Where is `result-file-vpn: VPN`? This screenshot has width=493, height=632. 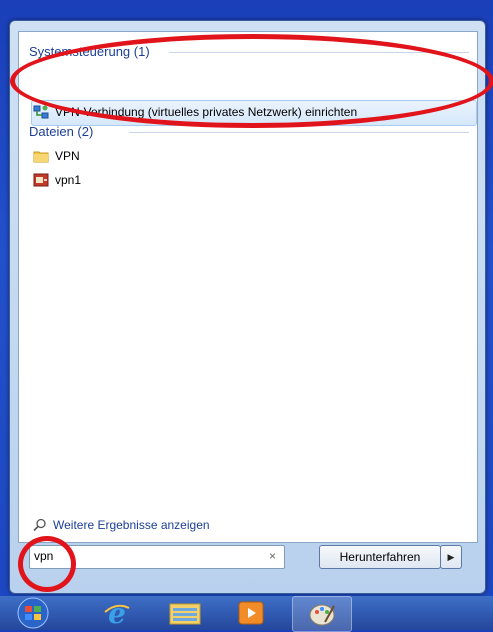 result-file-vpn: VPN is located at coordinates (56, 156).